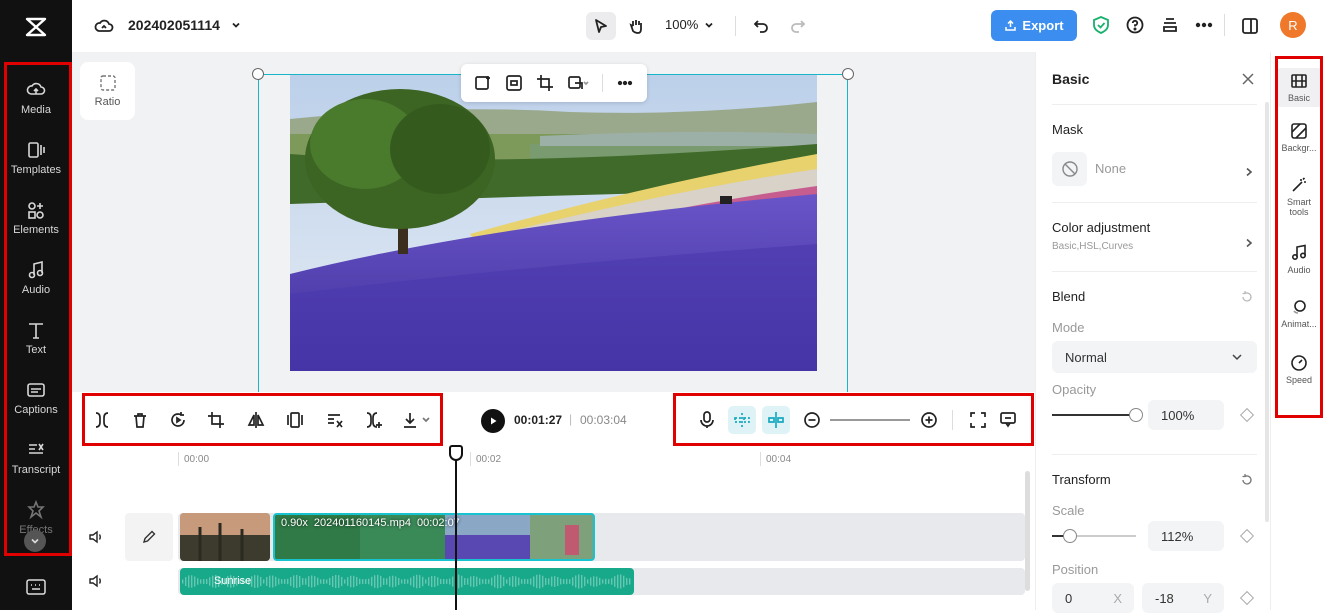  I want to click on tick-label: 00:00, so click(197, 459).